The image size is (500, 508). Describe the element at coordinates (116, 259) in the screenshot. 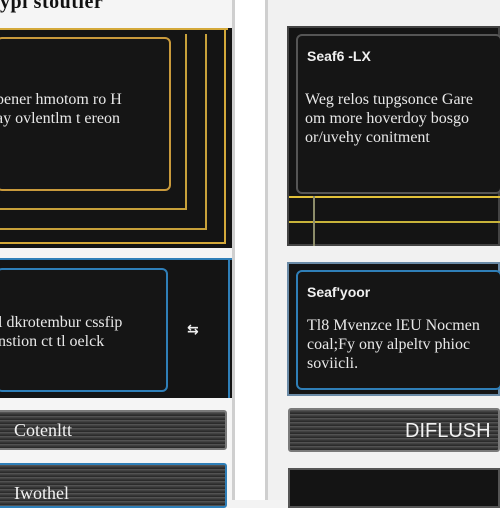

I see `blue-frame-line` at that location.